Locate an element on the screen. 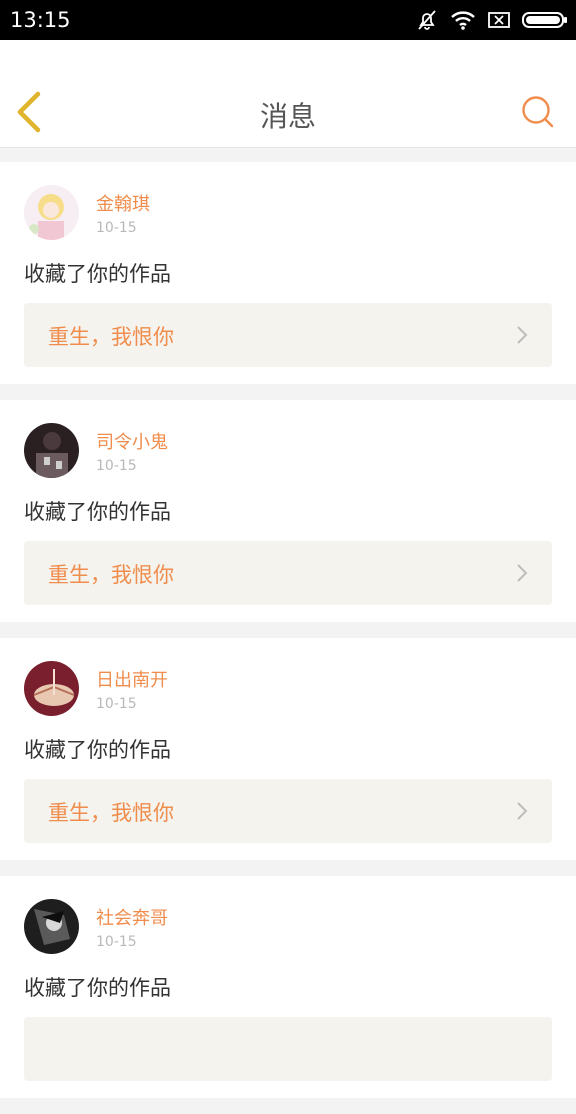 This screenshot has width=576, height=1114. battery-icon is located at coordinates (544, 20).